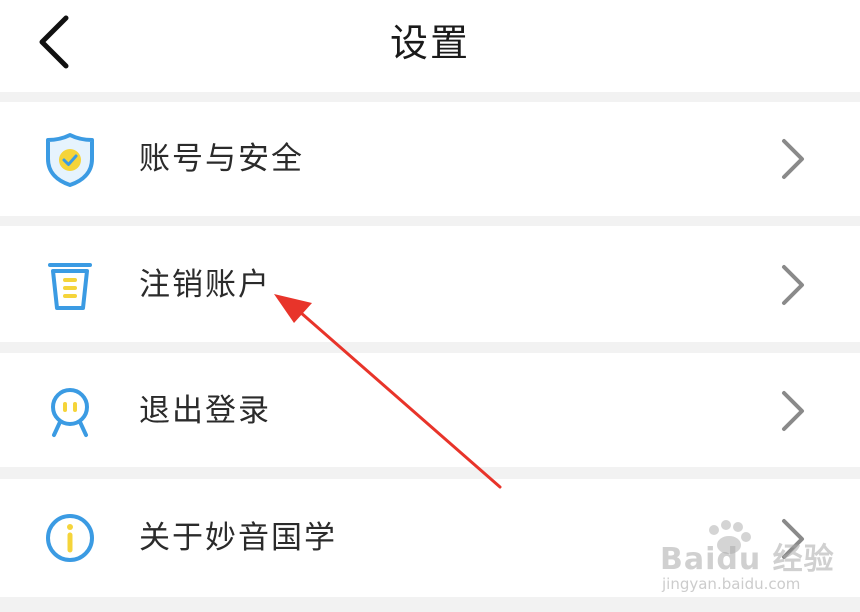 This screenshot has width=860, height=612. Describe the element at coordinates (70, 160) in the screenshot. I see `shield-check-icon` at that location.